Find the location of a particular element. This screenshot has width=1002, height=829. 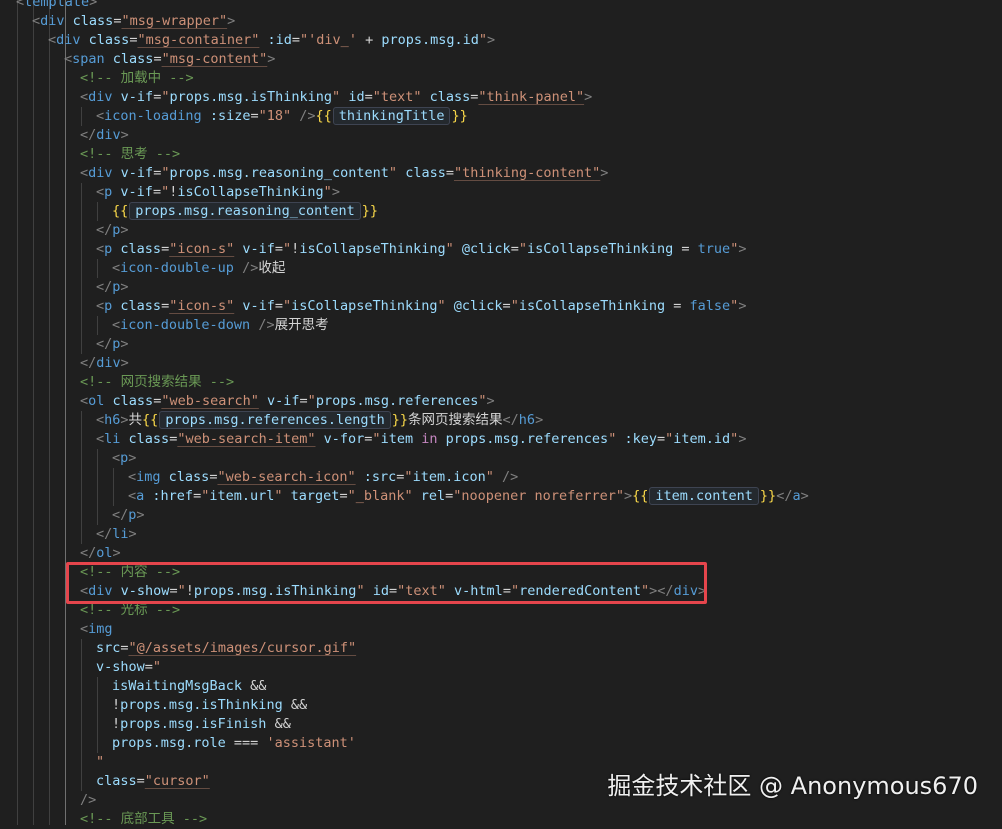

code-line: !props.msg.isThinking && is located at coordinates (209, 705).